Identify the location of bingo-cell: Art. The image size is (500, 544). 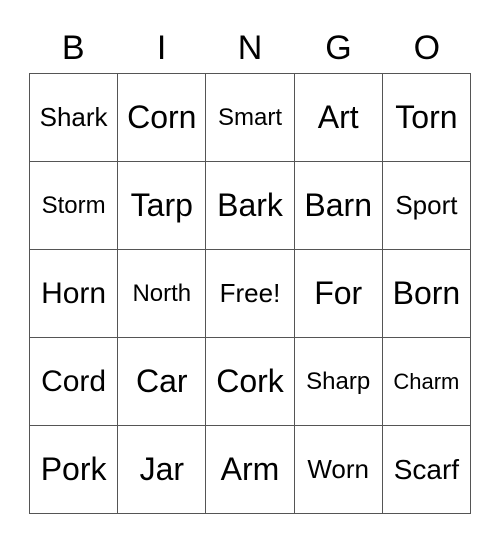
(338, 118).